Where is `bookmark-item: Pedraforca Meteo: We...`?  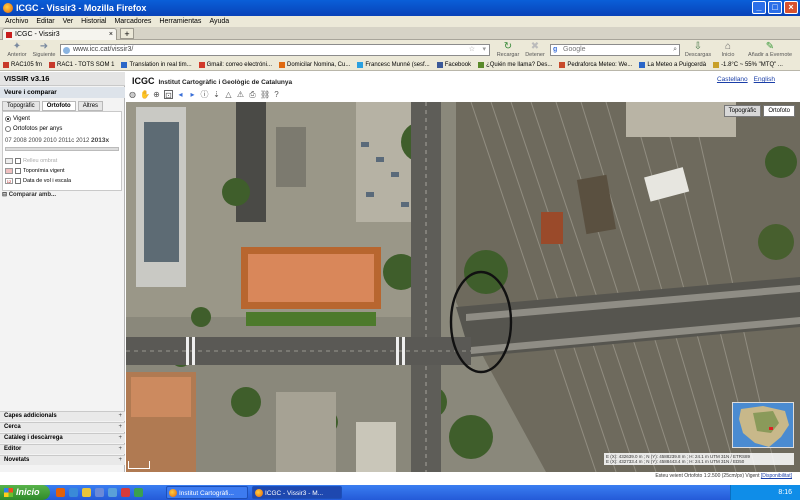 bookmark-item: Pedraforca Meteo: We... is located at coordinates (595, 65).